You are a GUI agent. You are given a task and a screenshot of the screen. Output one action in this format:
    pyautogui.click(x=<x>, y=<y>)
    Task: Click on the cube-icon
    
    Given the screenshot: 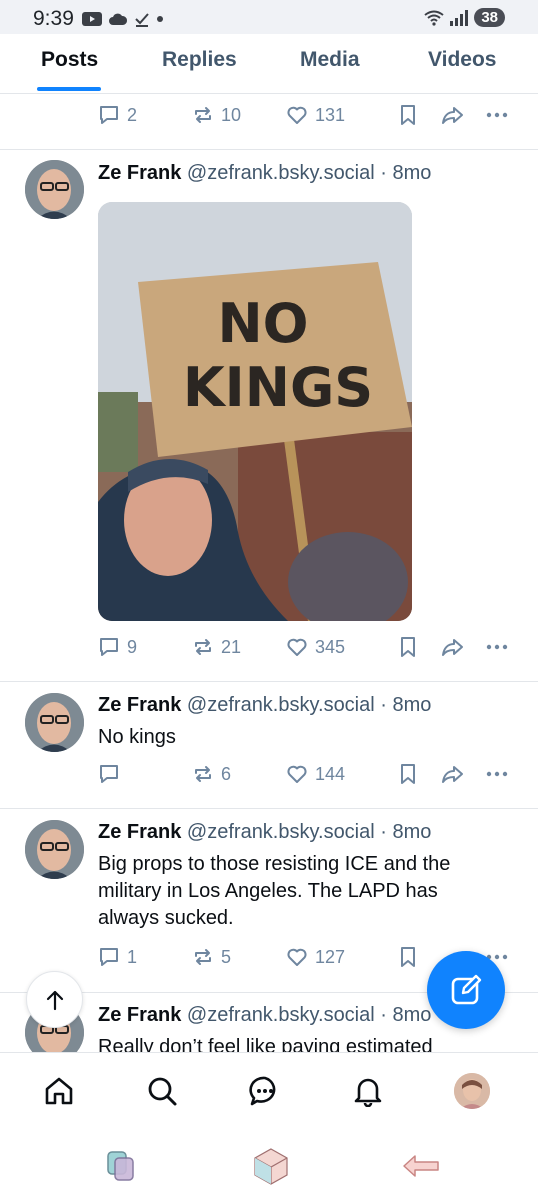 What is the action you would take?
    pyautogui.click(x=271, y=1166)
    